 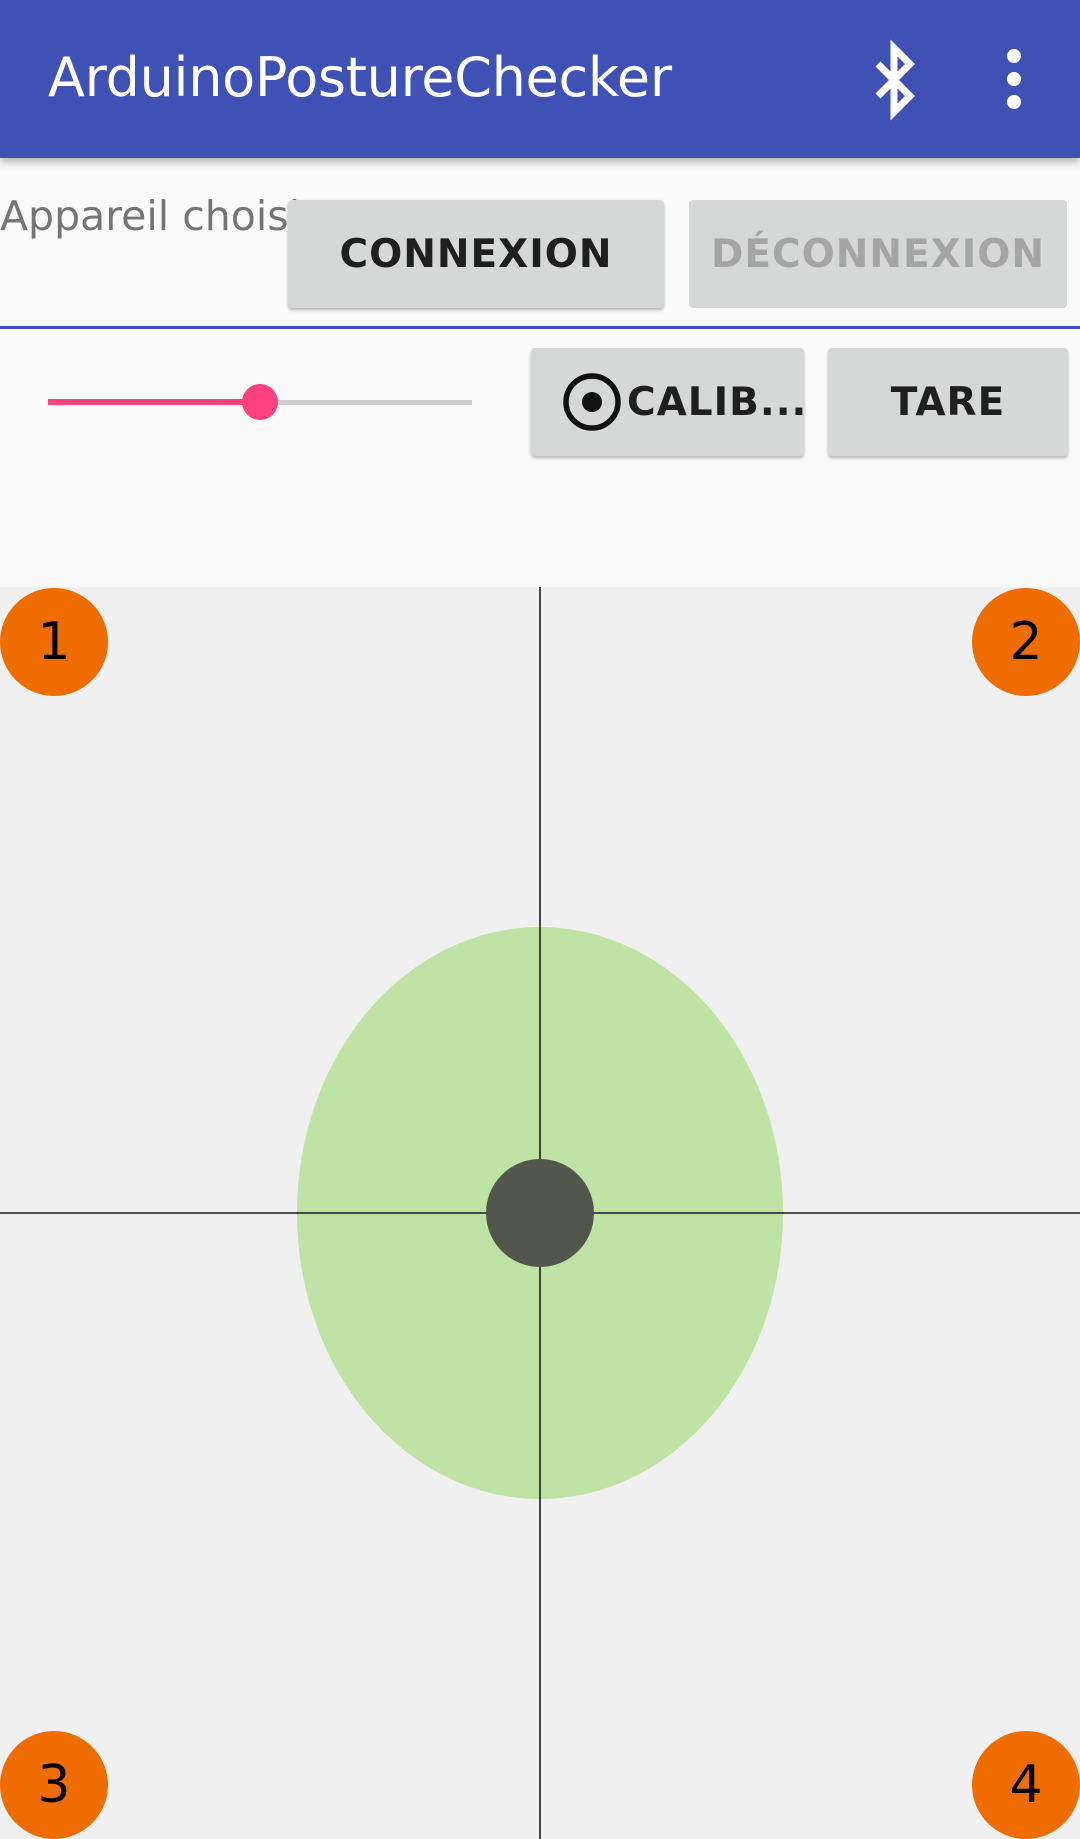 I want to click on tare-button: TARE, so click(x=948, y=402).